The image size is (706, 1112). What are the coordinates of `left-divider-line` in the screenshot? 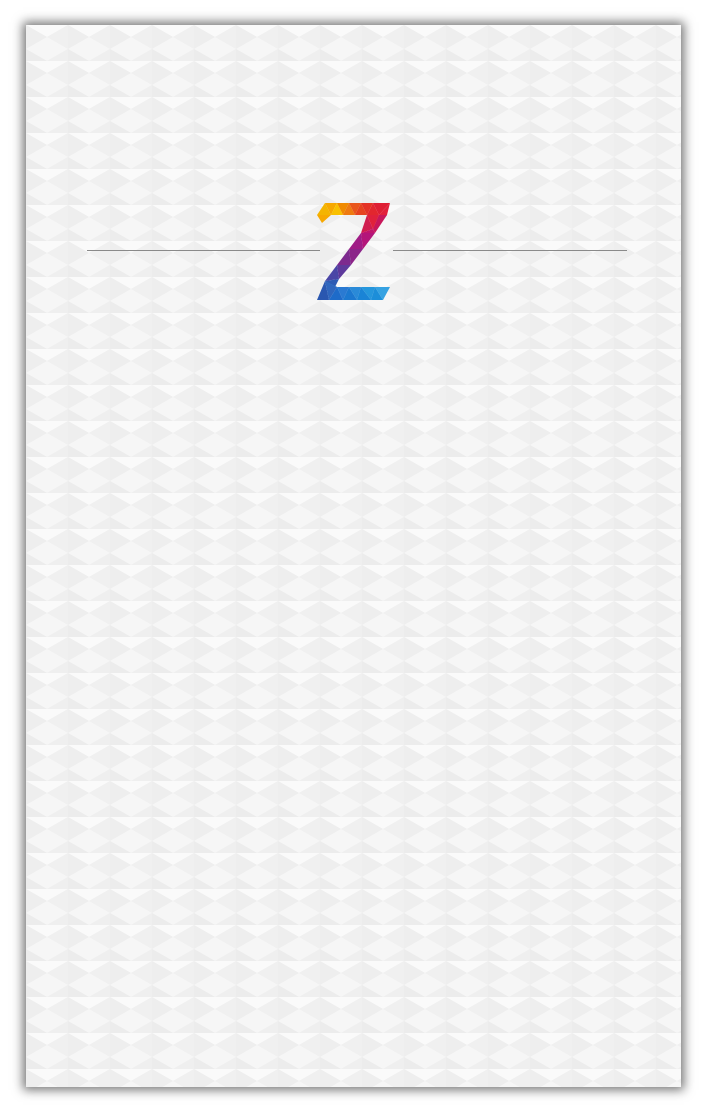 It's located at (203, 250).